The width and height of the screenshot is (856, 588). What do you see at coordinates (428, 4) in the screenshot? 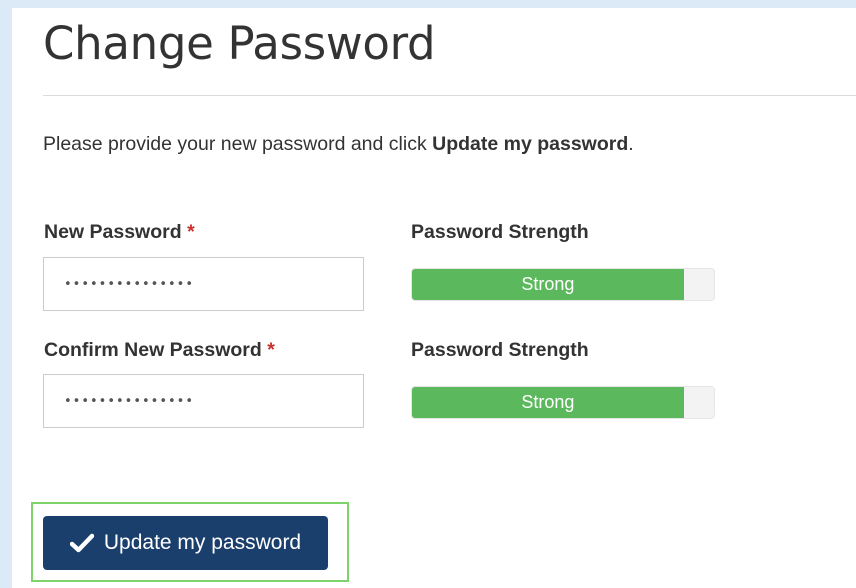
I see `window-frame-top` at bounding box center [428, 4].